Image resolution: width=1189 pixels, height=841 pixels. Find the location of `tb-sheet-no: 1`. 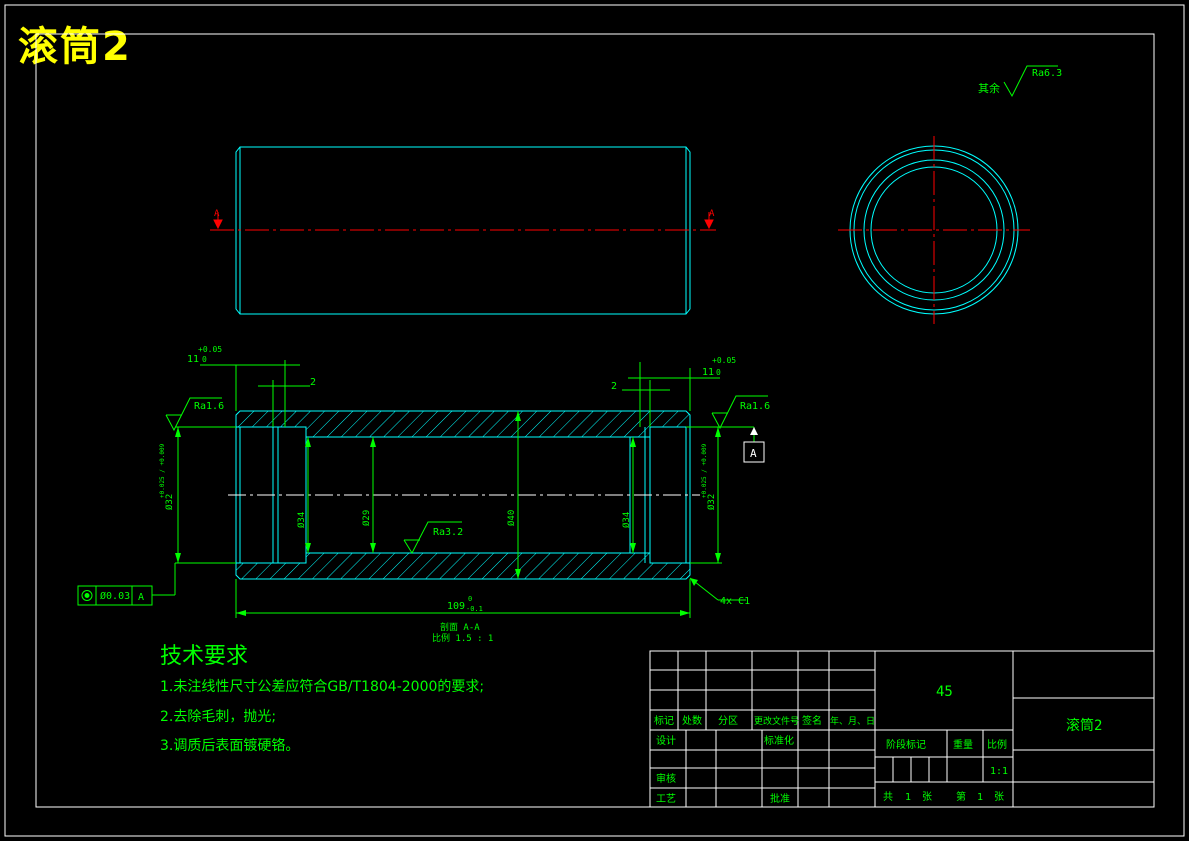

tb-sheet-no: 1 is located at coordinates (980, 797).